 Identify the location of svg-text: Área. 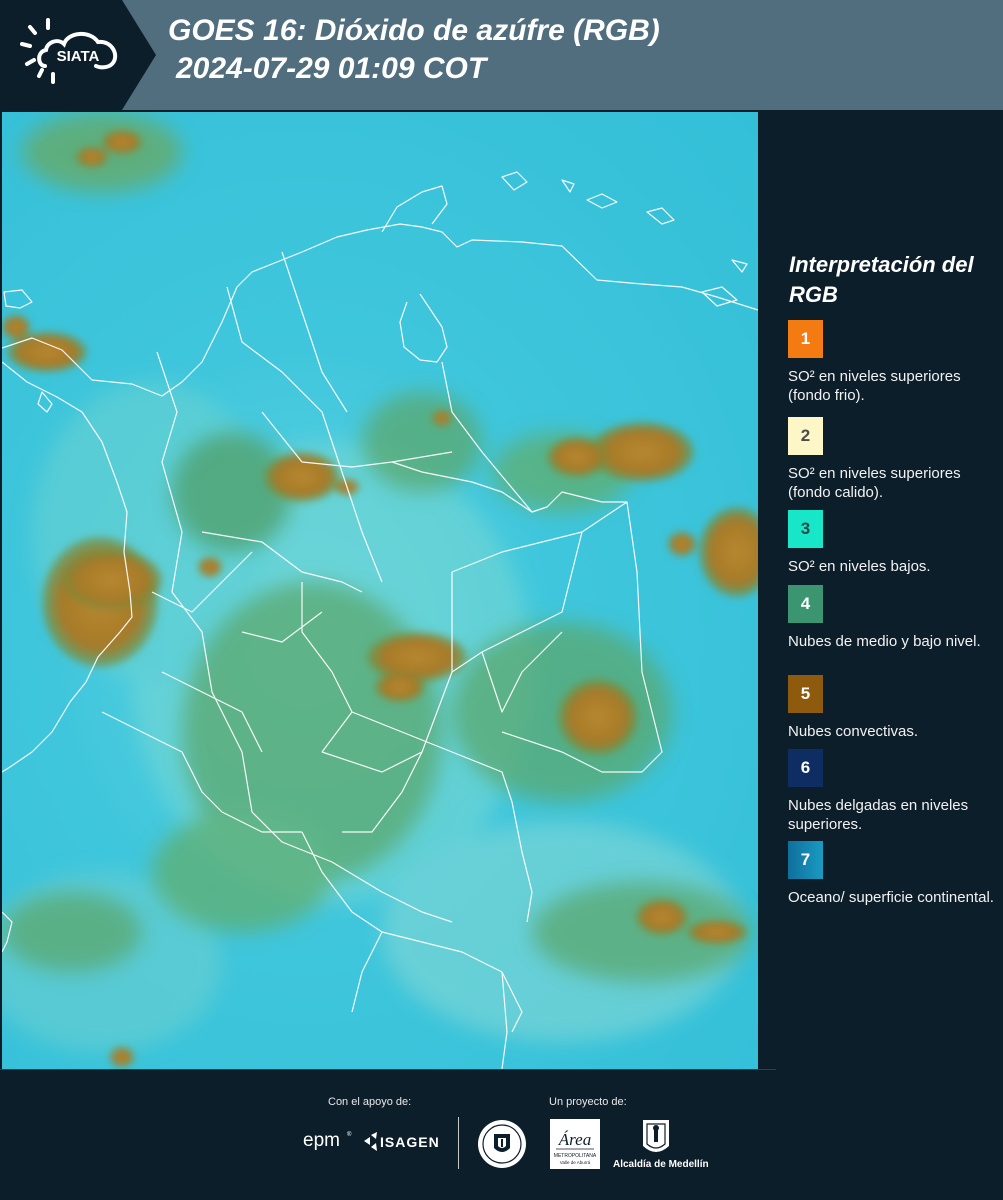
(574, 1139).